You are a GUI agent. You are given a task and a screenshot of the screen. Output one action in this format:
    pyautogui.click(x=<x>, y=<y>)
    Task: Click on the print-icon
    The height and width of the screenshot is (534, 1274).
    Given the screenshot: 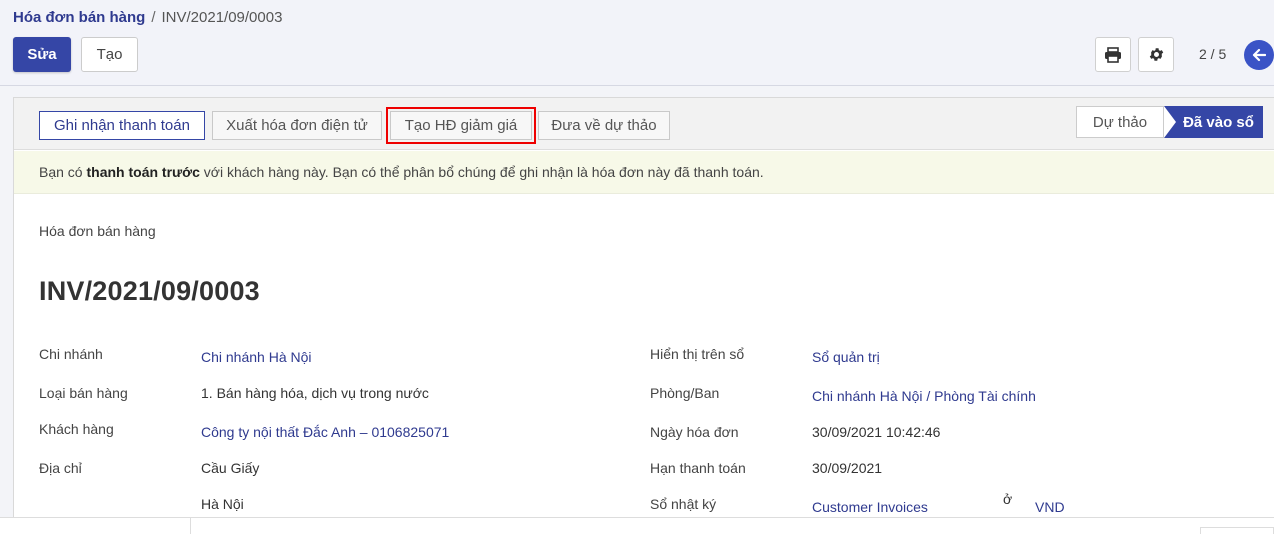 What is the action you would take?
    pyautogui.click(x=1113, y=54)
    